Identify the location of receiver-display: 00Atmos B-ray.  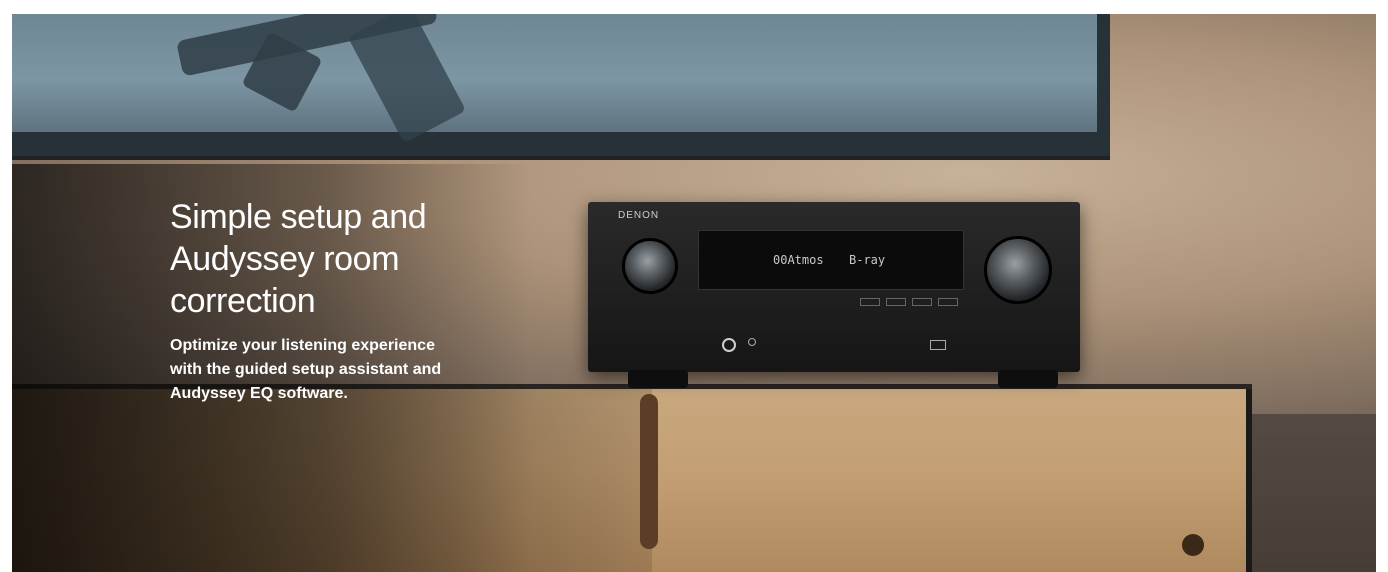
(831, 260).